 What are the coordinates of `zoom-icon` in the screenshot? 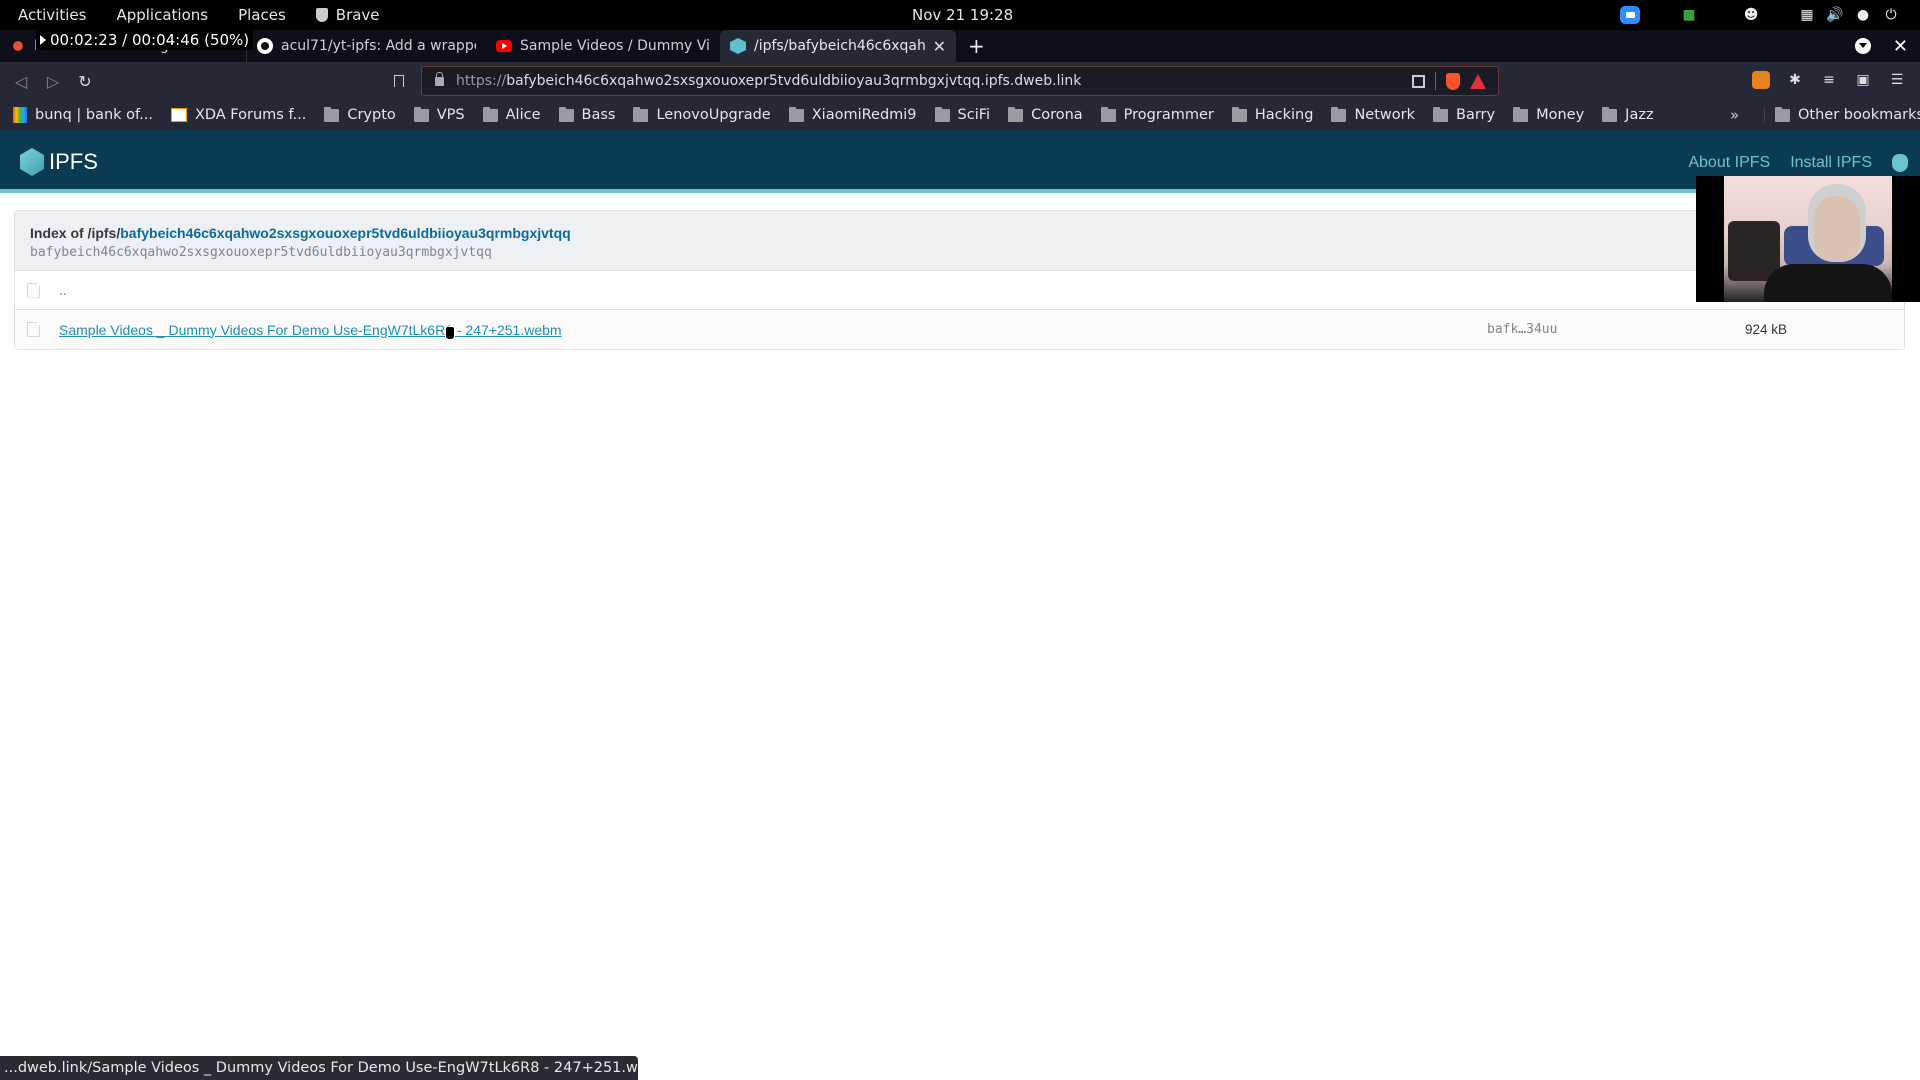 It's located at (1630, 15).